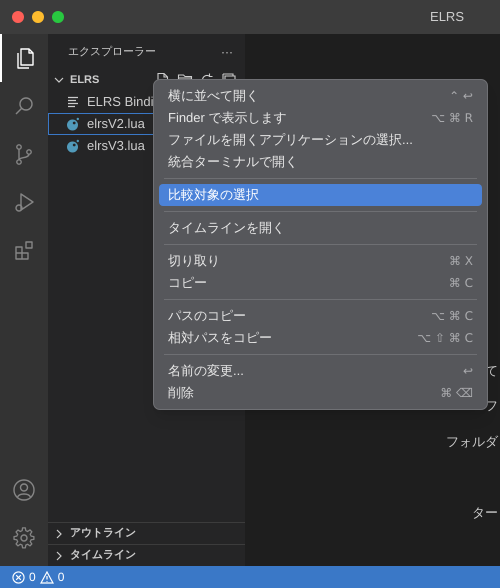  Describe the element at coordinates (61, 577) in the screenshot. I see `warning-count: 0` at that location.